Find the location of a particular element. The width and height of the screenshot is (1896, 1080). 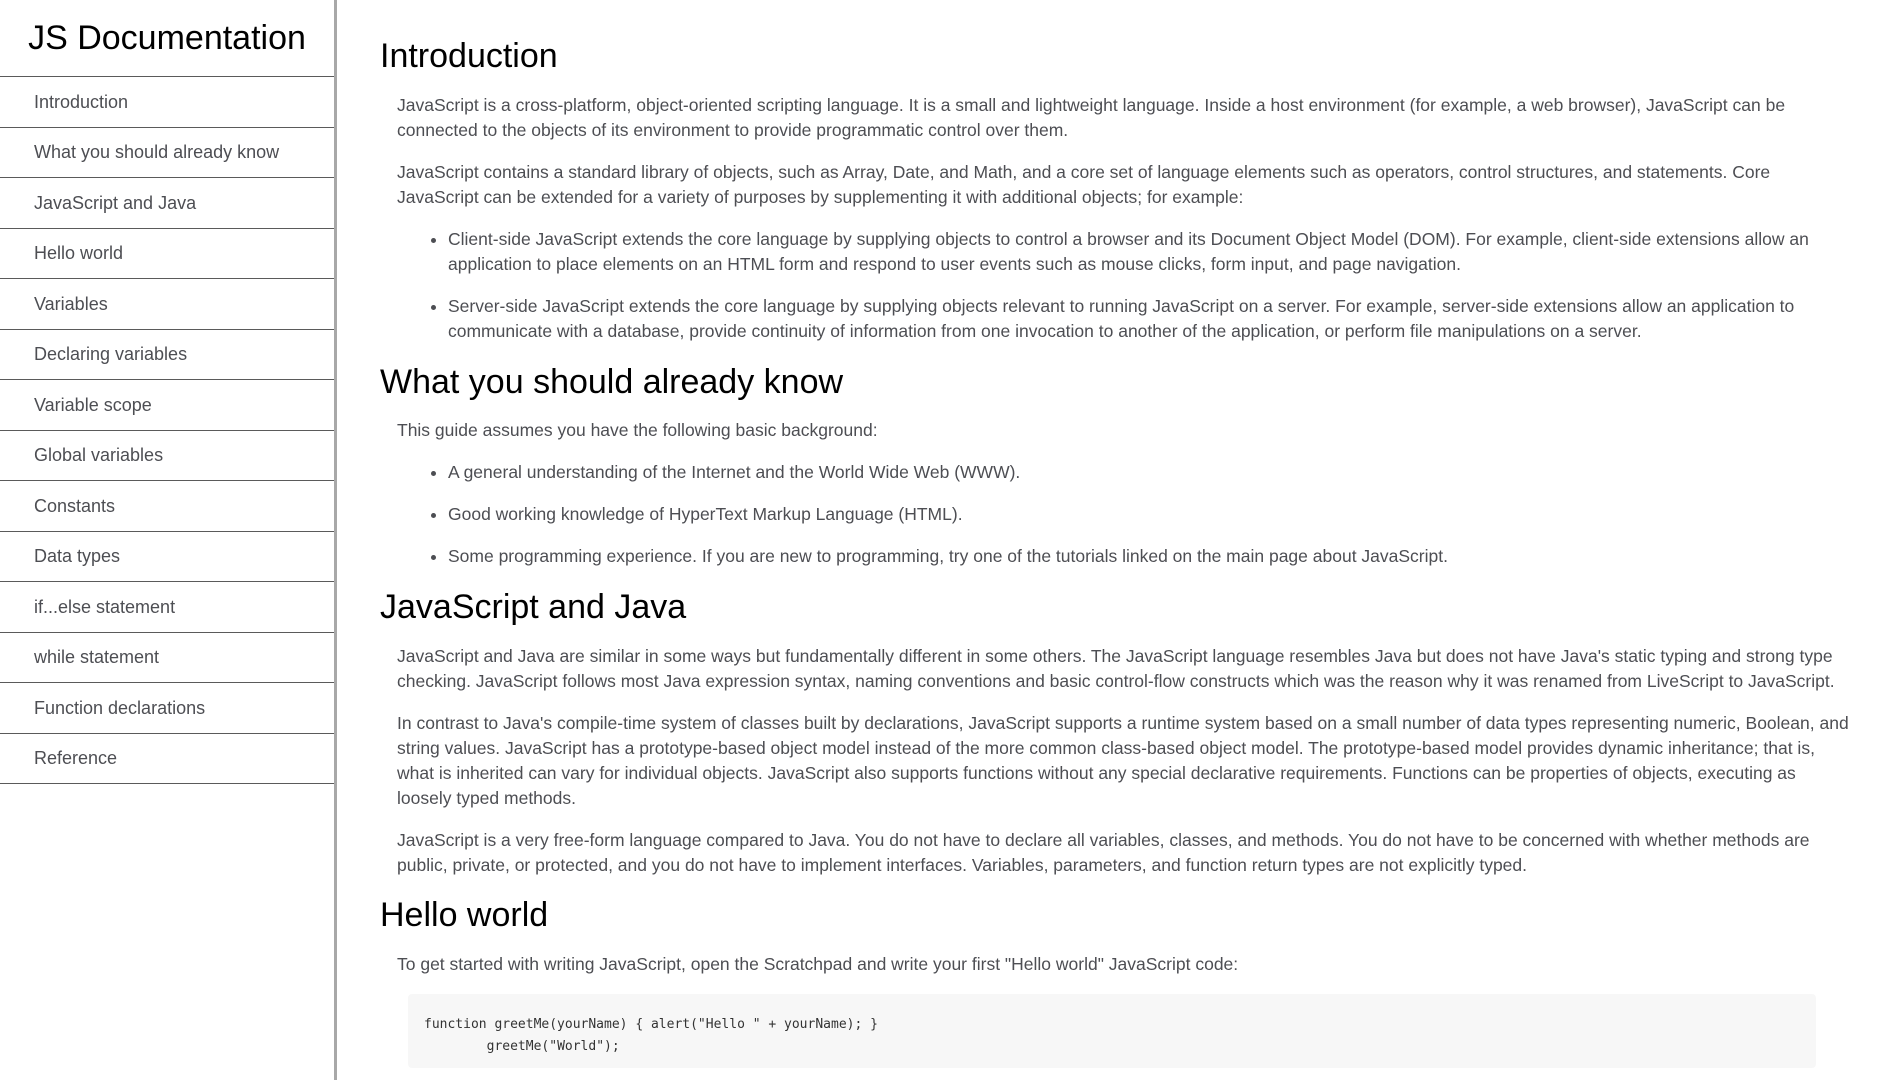

nav-link-hello-world: Hello world is located at coordinates (167, 253).